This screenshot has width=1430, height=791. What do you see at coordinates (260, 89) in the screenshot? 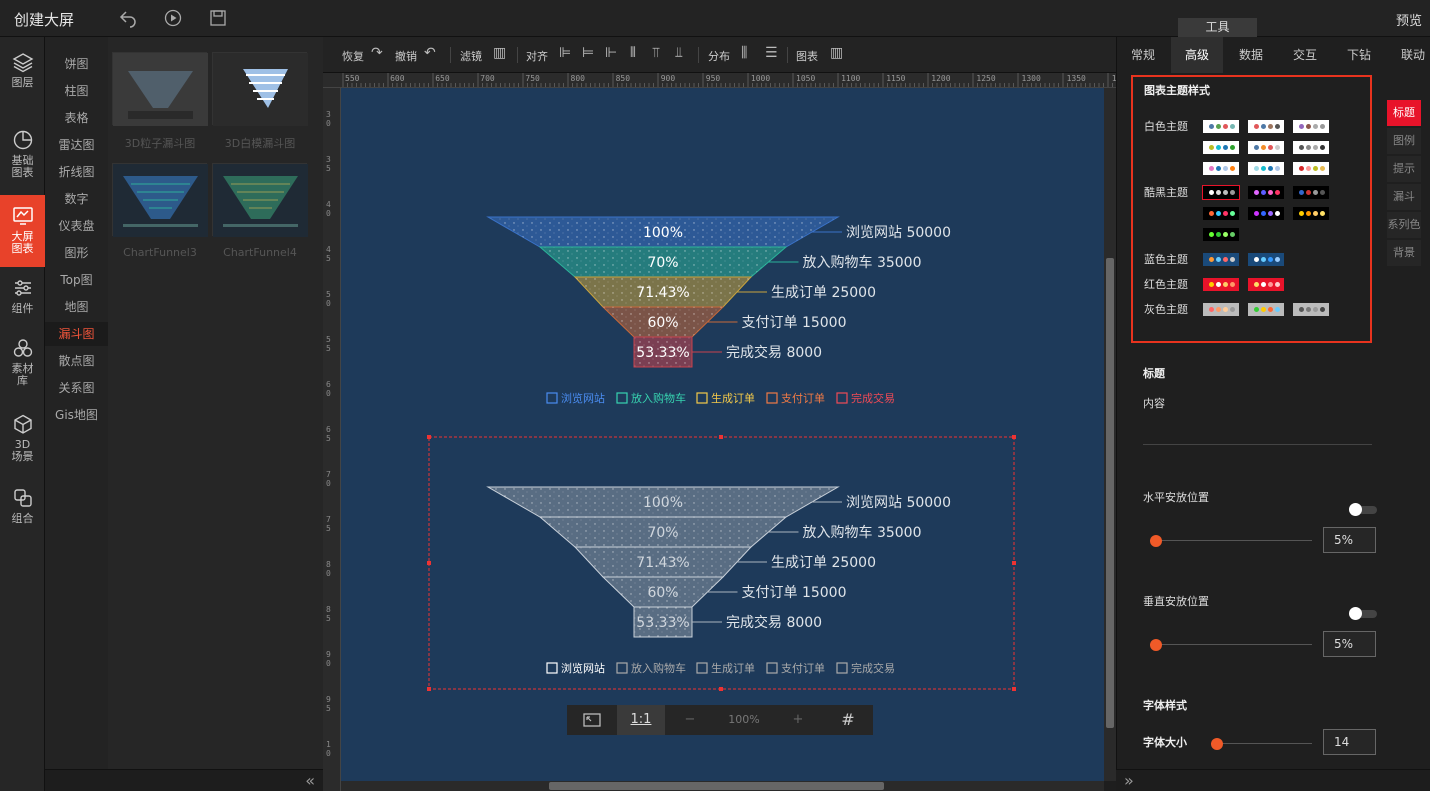
I see `thumbnail-3d-white-funnel` at bounding box center [260, 89].